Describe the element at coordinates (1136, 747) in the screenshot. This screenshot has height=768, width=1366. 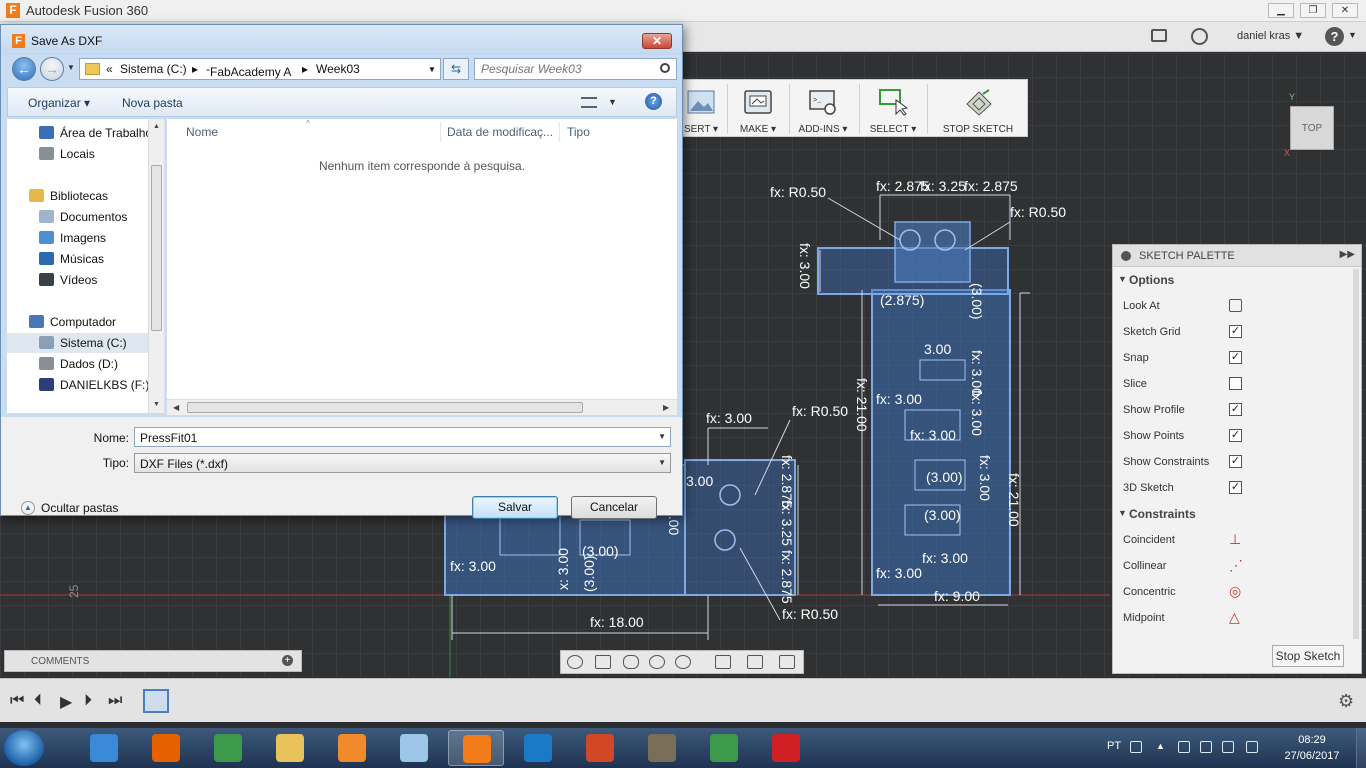
I see `keyboard-icon` at that location.